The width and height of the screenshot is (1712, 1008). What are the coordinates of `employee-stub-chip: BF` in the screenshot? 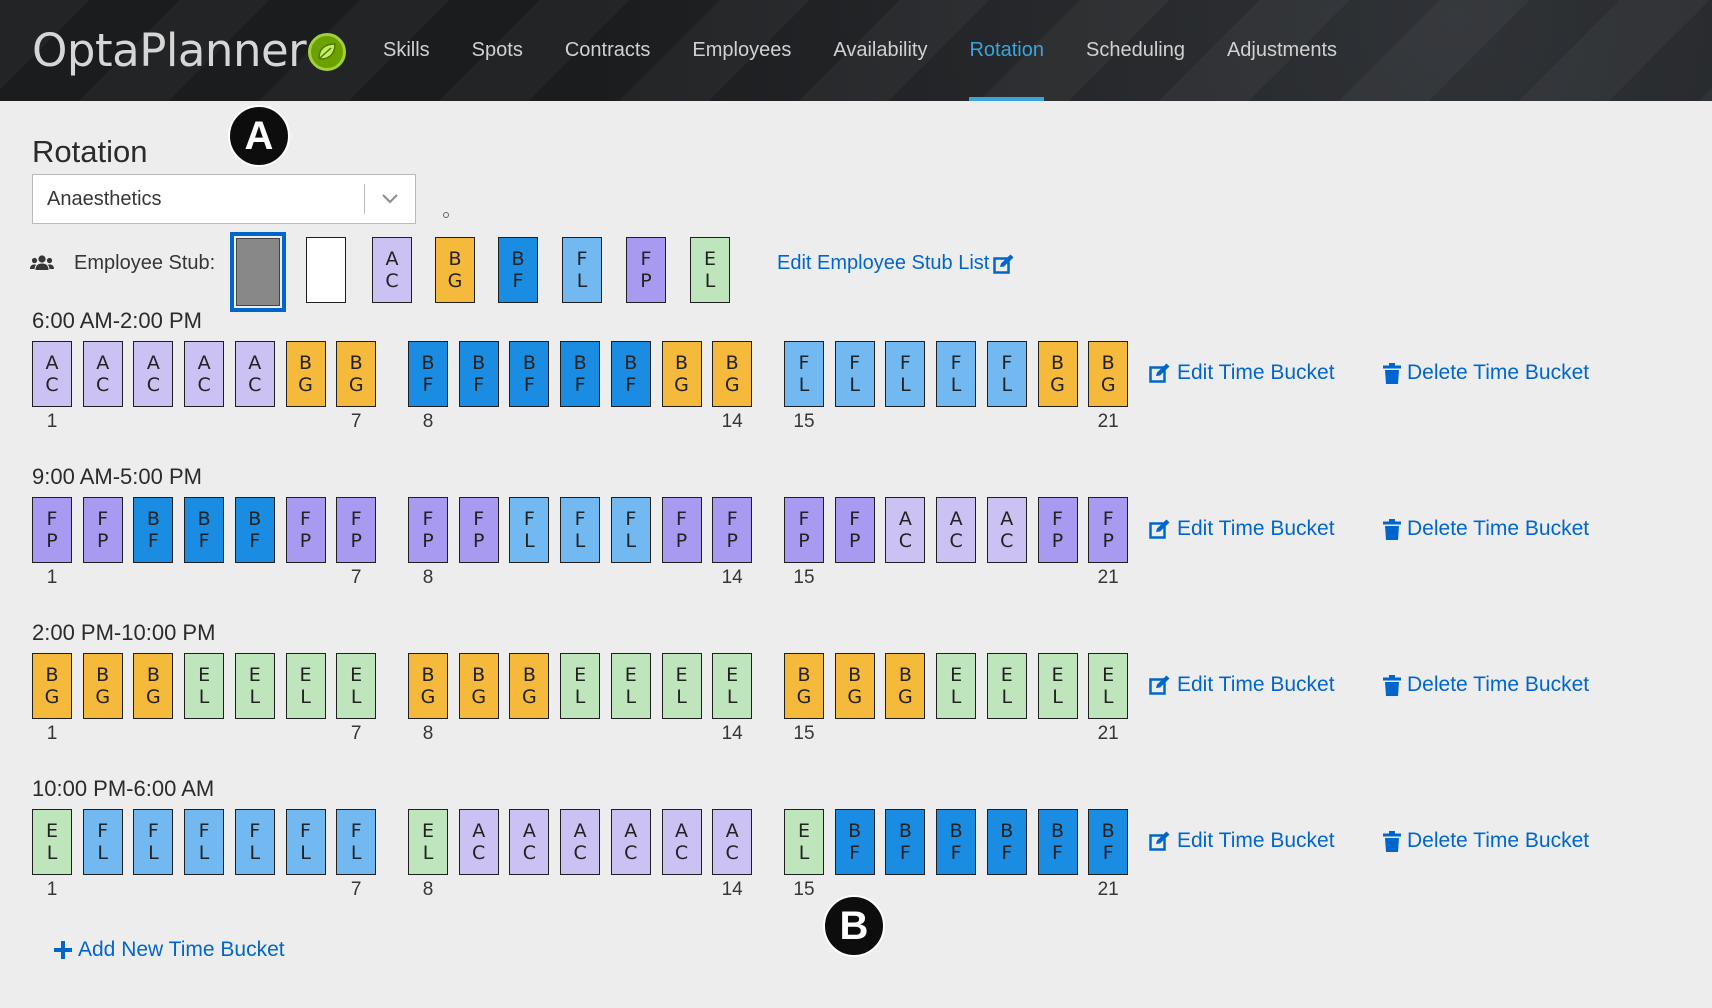 It's located at (518, 270).